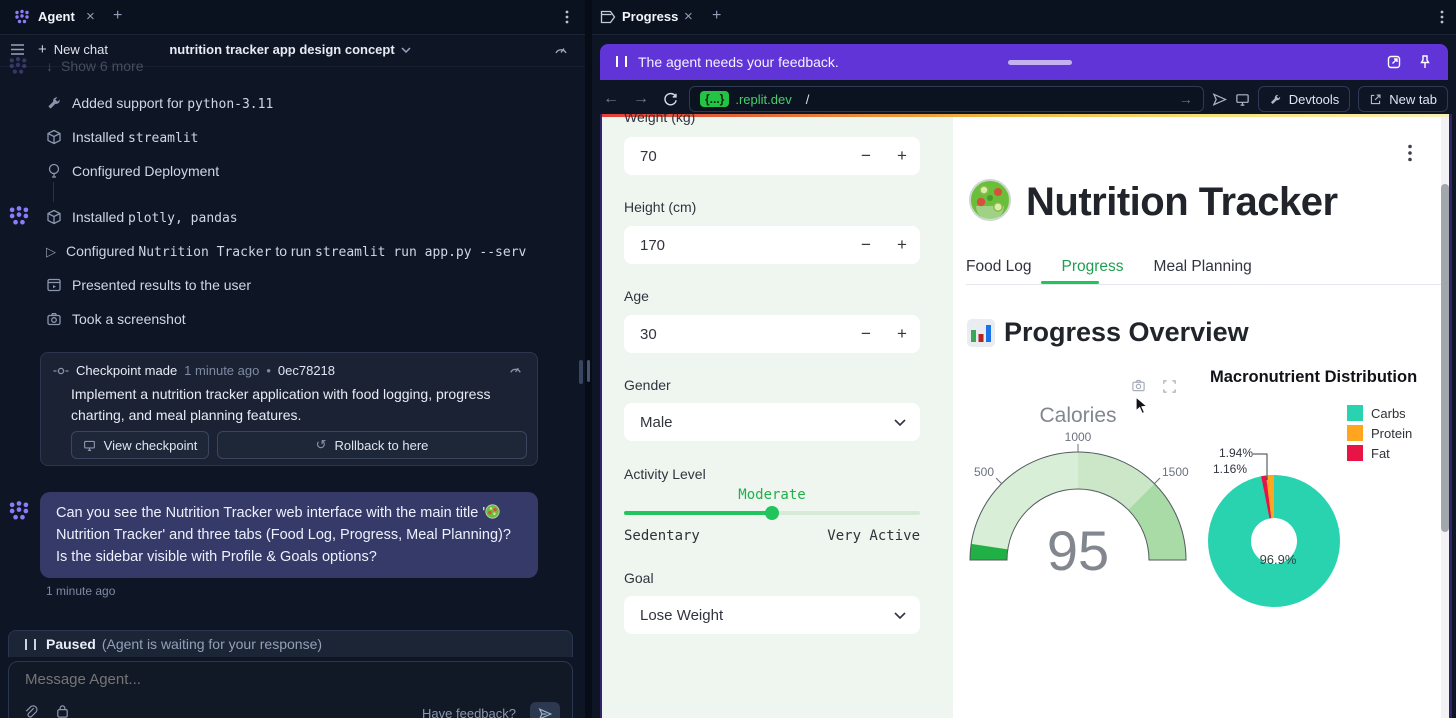 This screenshot has height=718, width=1456. What do you see at coordinates (314, 137) in the screenshot?
I see `timeline-item: Installed streamlit` at bounding box center [314, 137].